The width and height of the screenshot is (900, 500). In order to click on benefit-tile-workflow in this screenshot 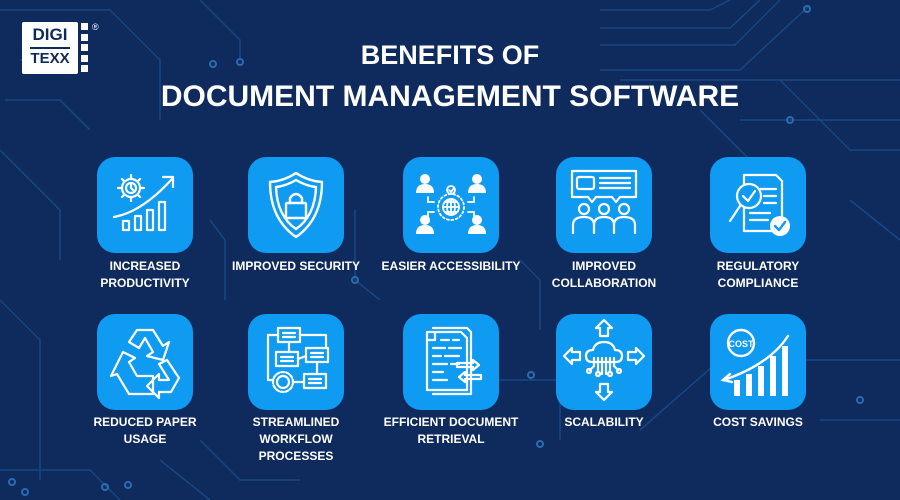, I will do `click(296, 362)`.